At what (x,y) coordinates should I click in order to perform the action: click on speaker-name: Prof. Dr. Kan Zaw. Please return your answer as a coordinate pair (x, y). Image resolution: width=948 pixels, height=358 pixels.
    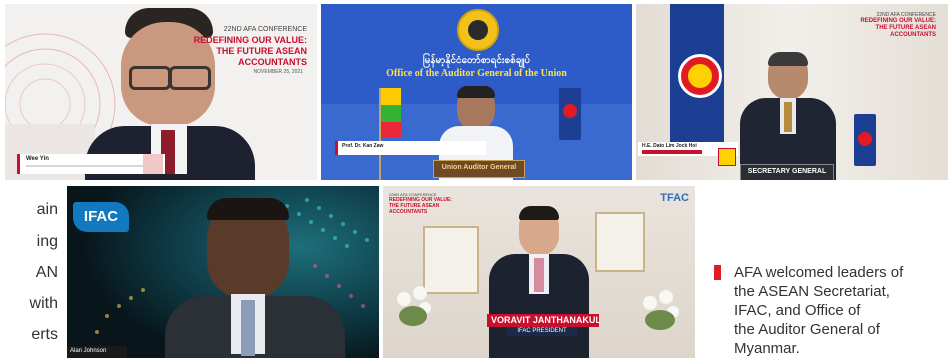
    Looking at the image, I should click on (363, 146).